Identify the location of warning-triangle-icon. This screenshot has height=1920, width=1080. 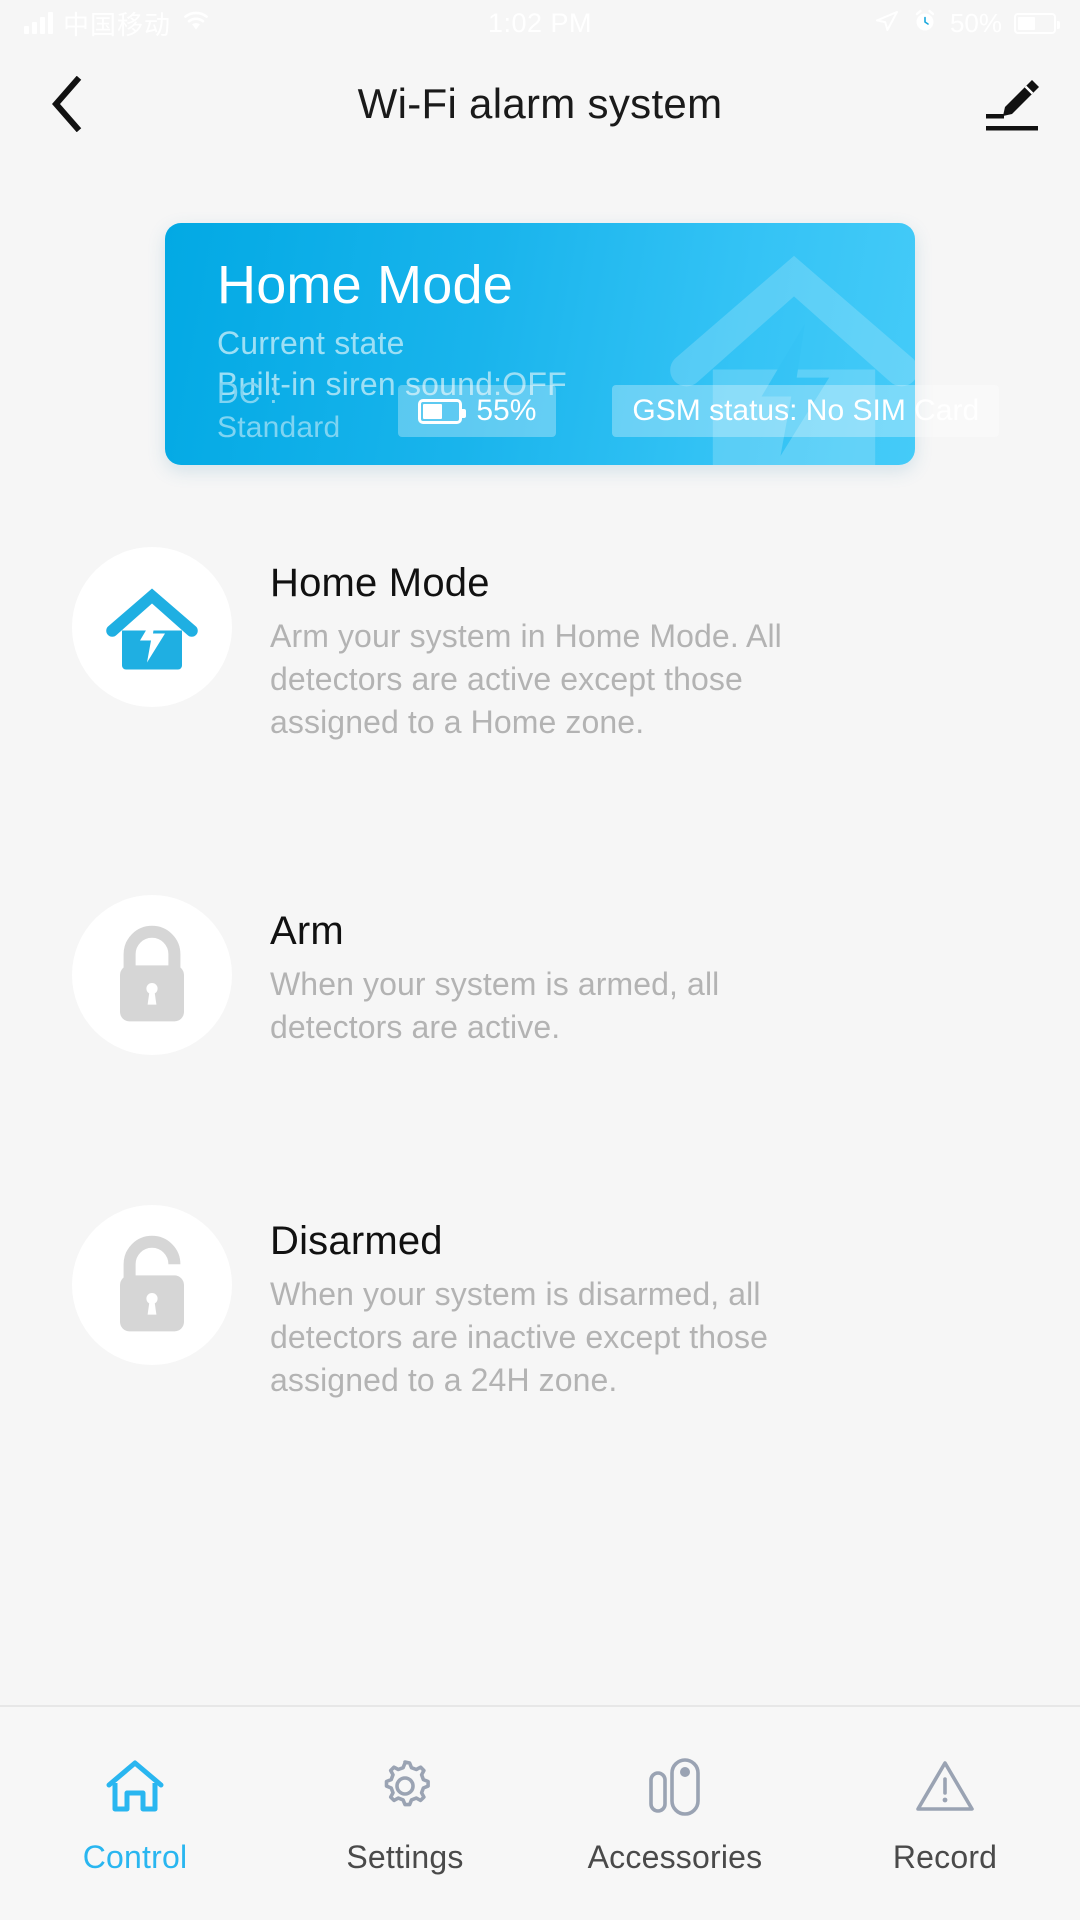
(945, 1786).